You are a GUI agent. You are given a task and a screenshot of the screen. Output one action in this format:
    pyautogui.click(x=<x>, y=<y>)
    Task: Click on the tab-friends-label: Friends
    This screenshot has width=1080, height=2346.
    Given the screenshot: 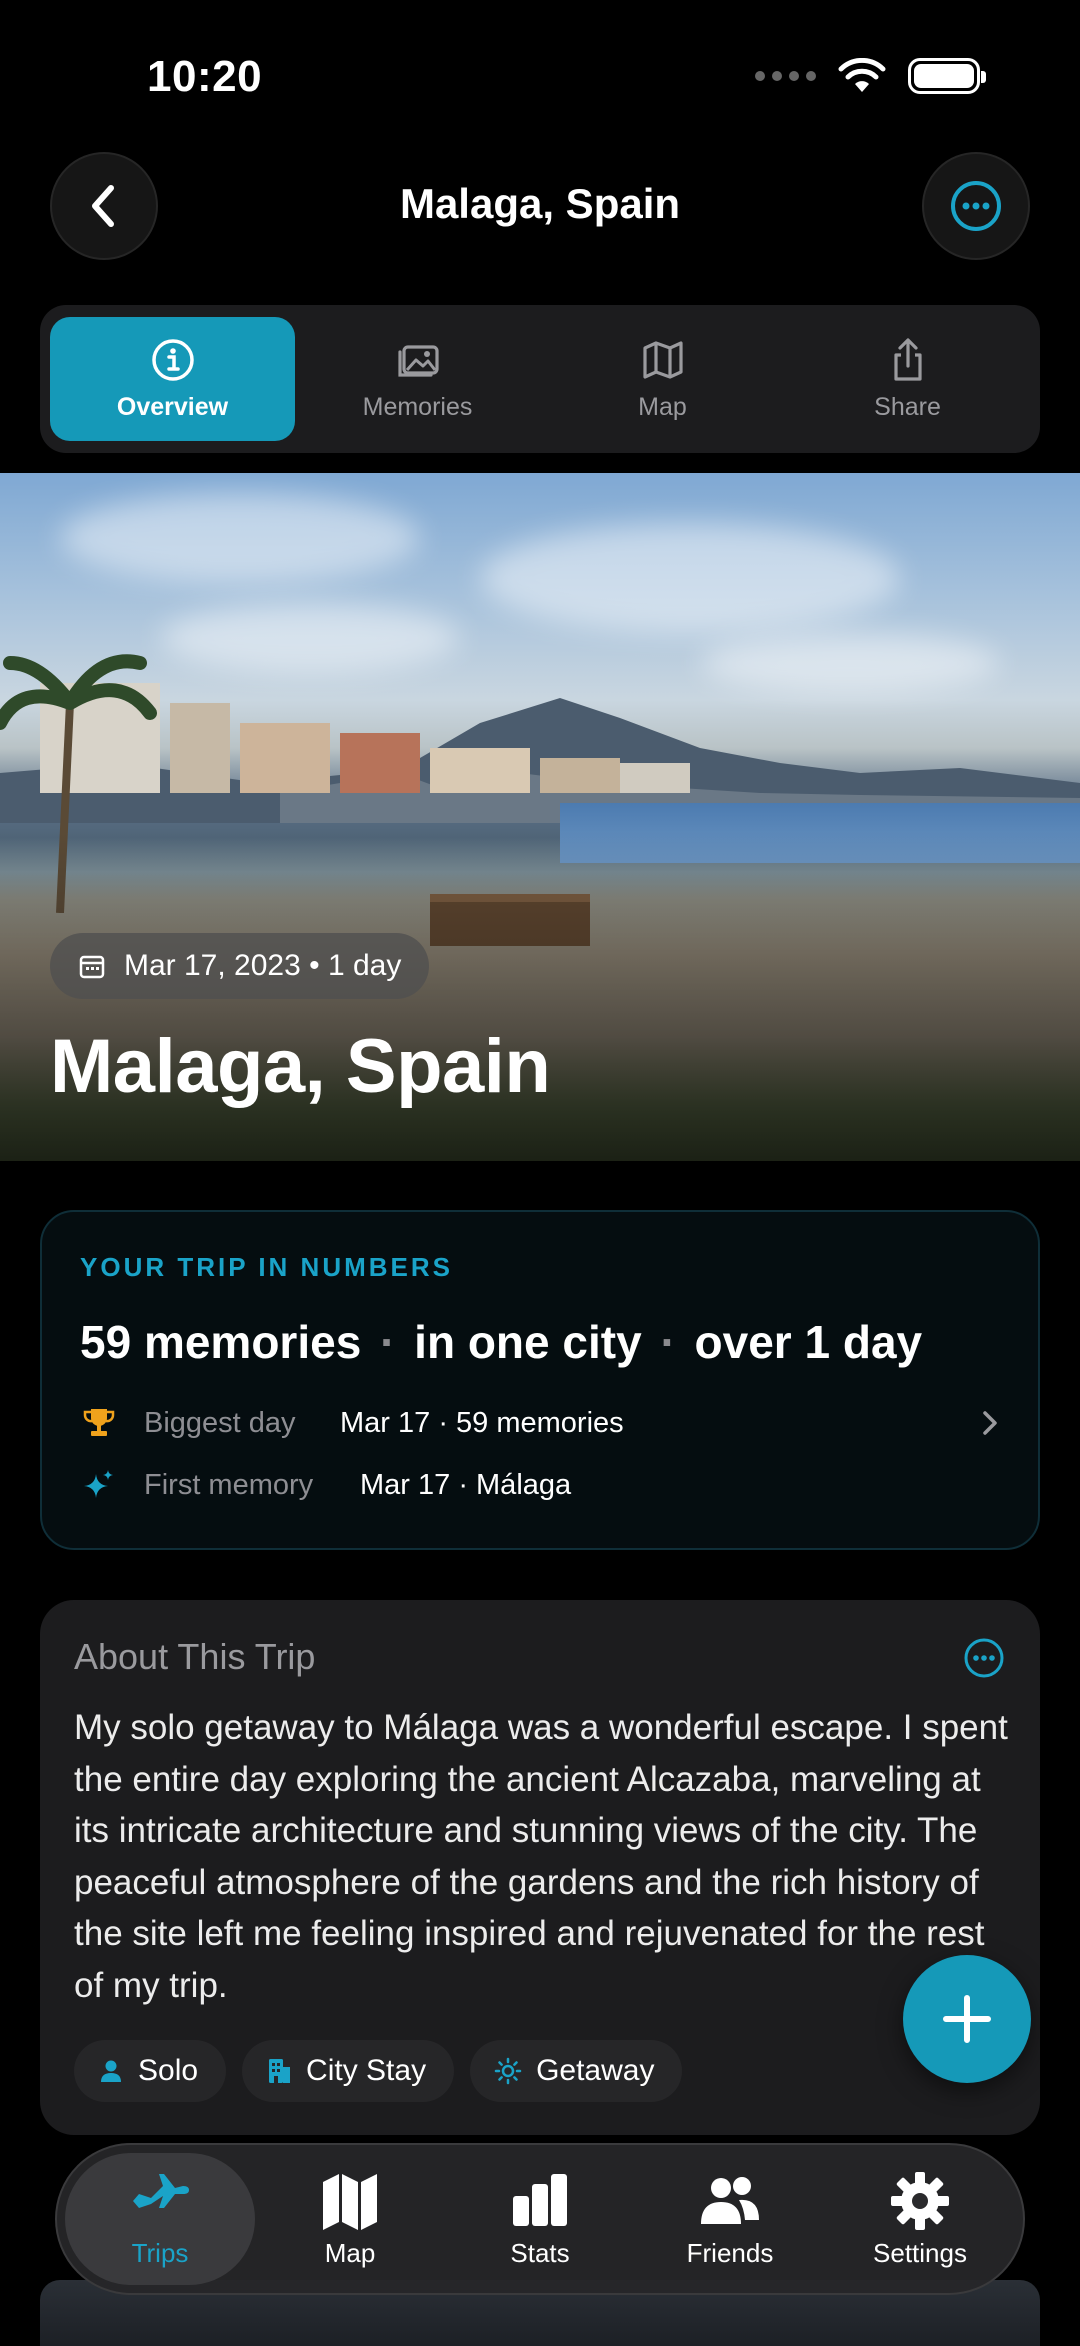 What is the action you would take?
    pyautogui.click(x=730, y=2252)
    